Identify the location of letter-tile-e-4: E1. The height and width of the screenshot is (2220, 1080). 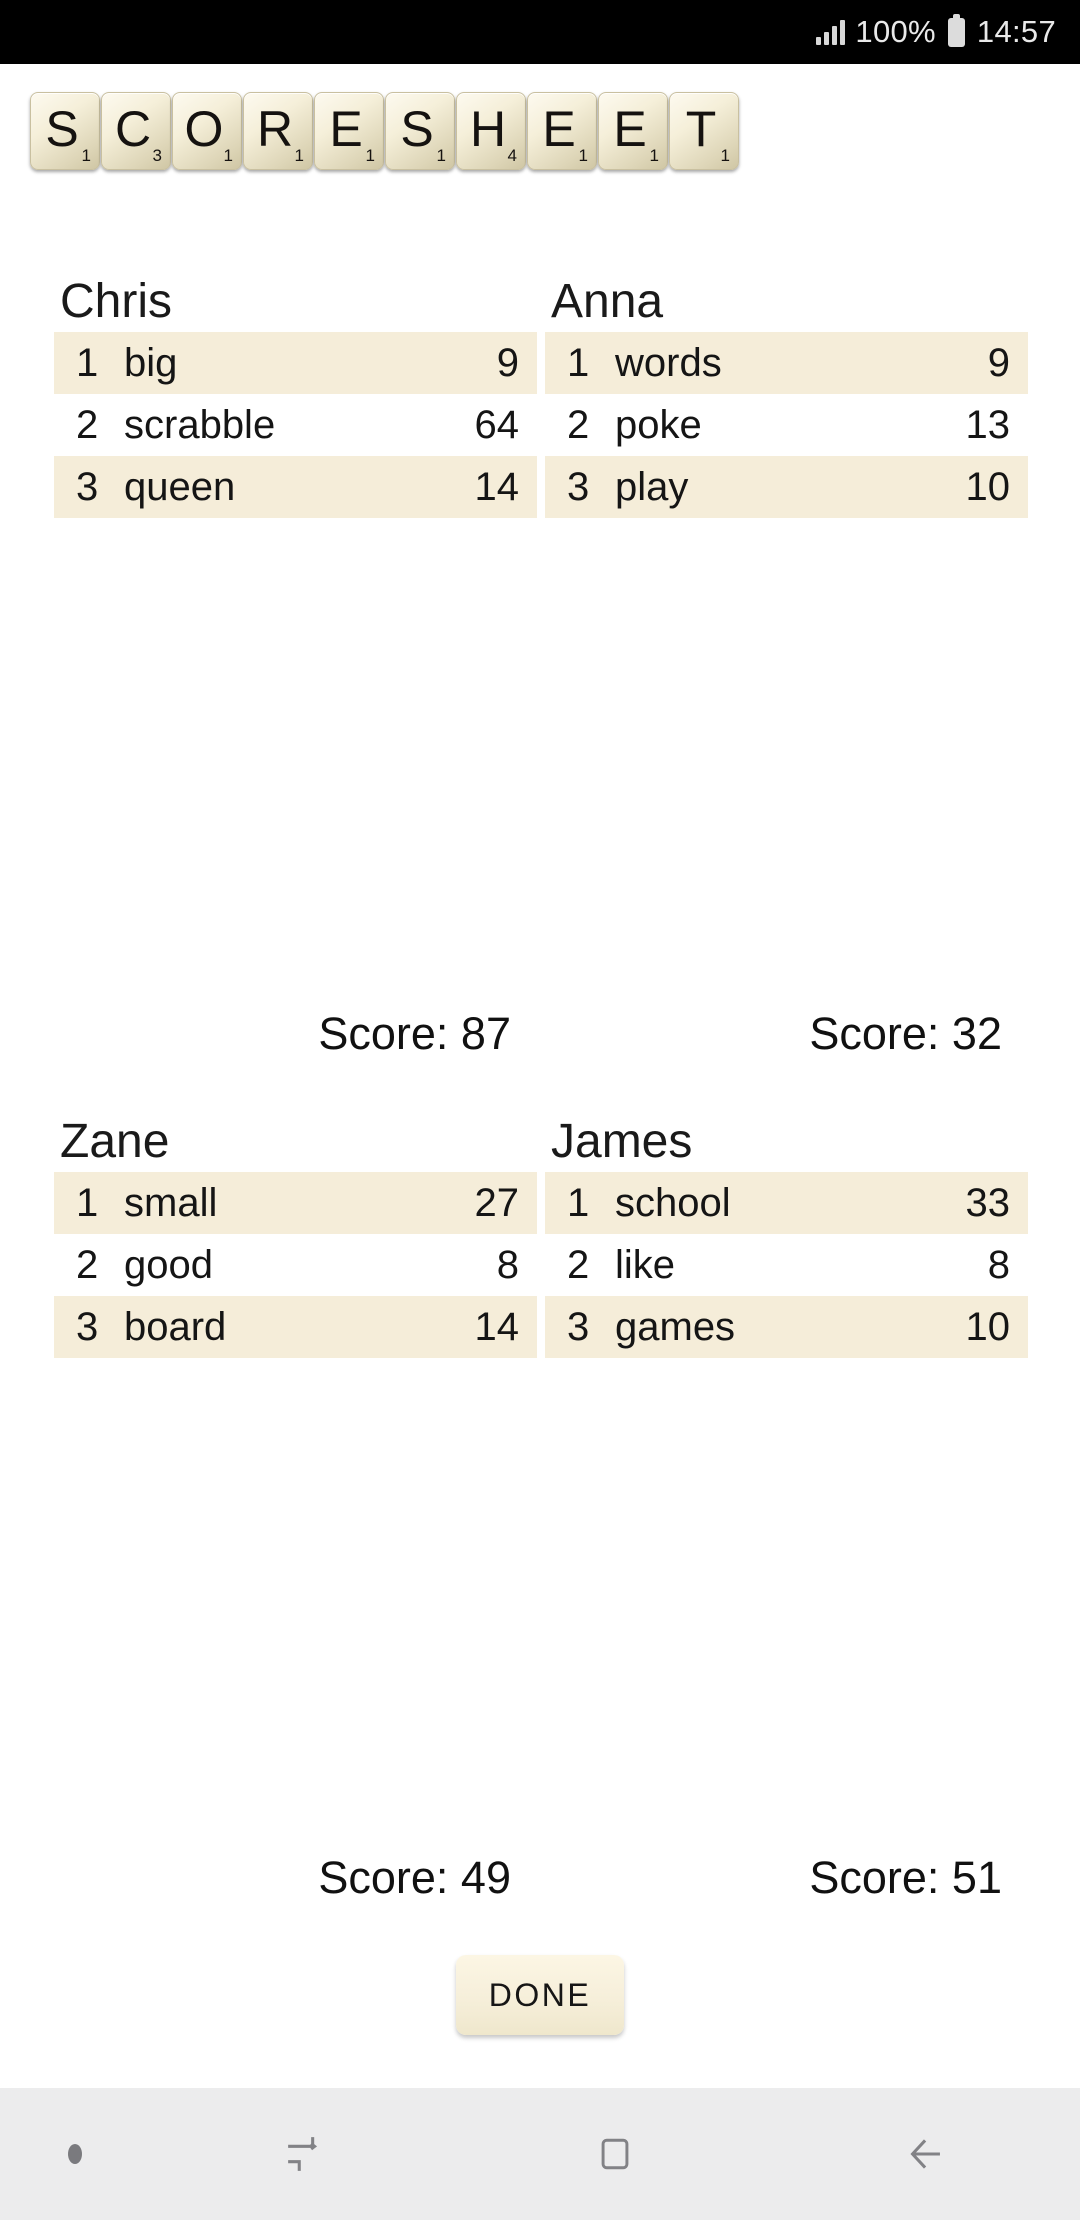
(349, 131).